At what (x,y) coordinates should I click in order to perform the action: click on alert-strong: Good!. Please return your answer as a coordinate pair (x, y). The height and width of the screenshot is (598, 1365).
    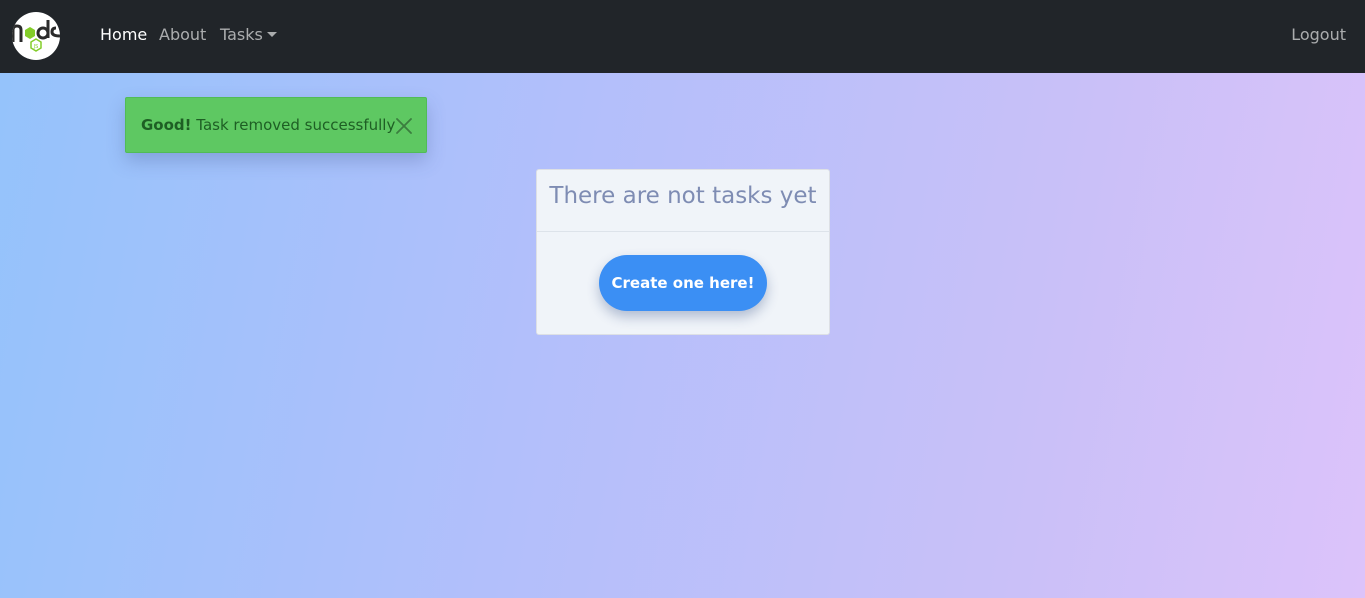
    Looking at the image, I should click on (166, 125).